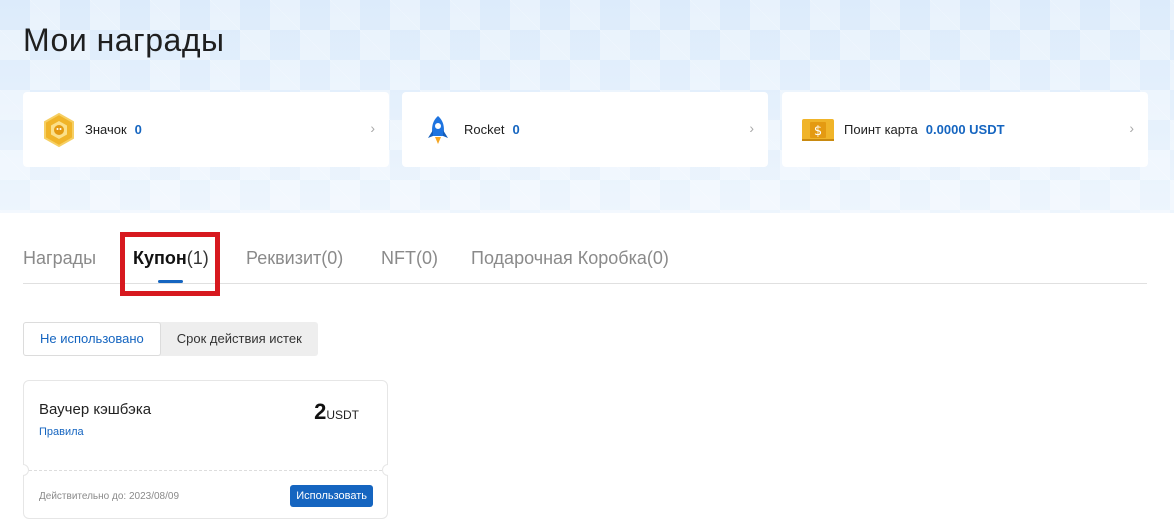  I want to click on rocket-count: 0, so click(516, 129).